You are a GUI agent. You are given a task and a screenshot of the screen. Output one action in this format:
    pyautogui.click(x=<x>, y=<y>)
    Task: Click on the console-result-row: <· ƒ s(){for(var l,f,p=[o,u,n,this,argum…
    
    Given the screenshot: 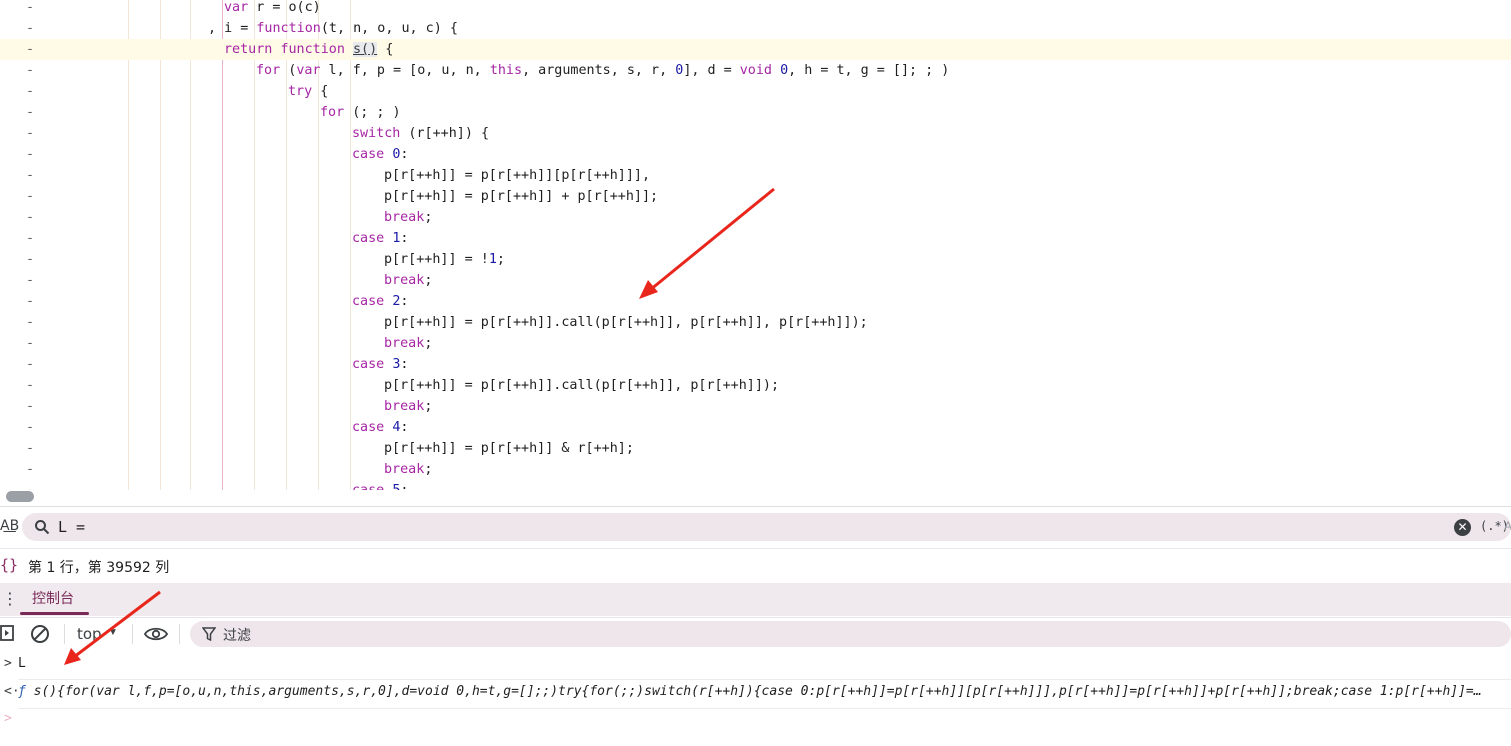 What is the action you would take?
    pyautogui.click(x=755, y=697)
    